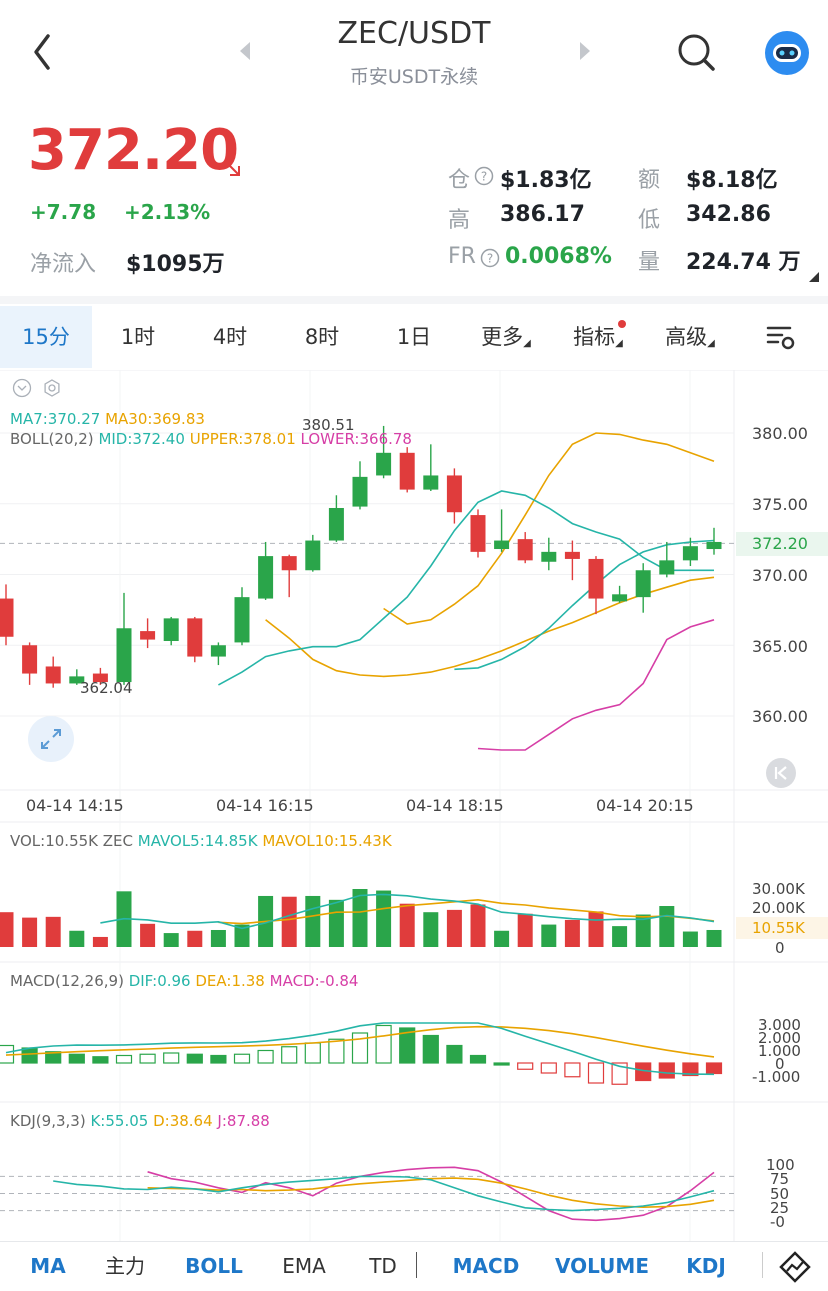  I want to click on chevron-left-icon, so click(42, 52).